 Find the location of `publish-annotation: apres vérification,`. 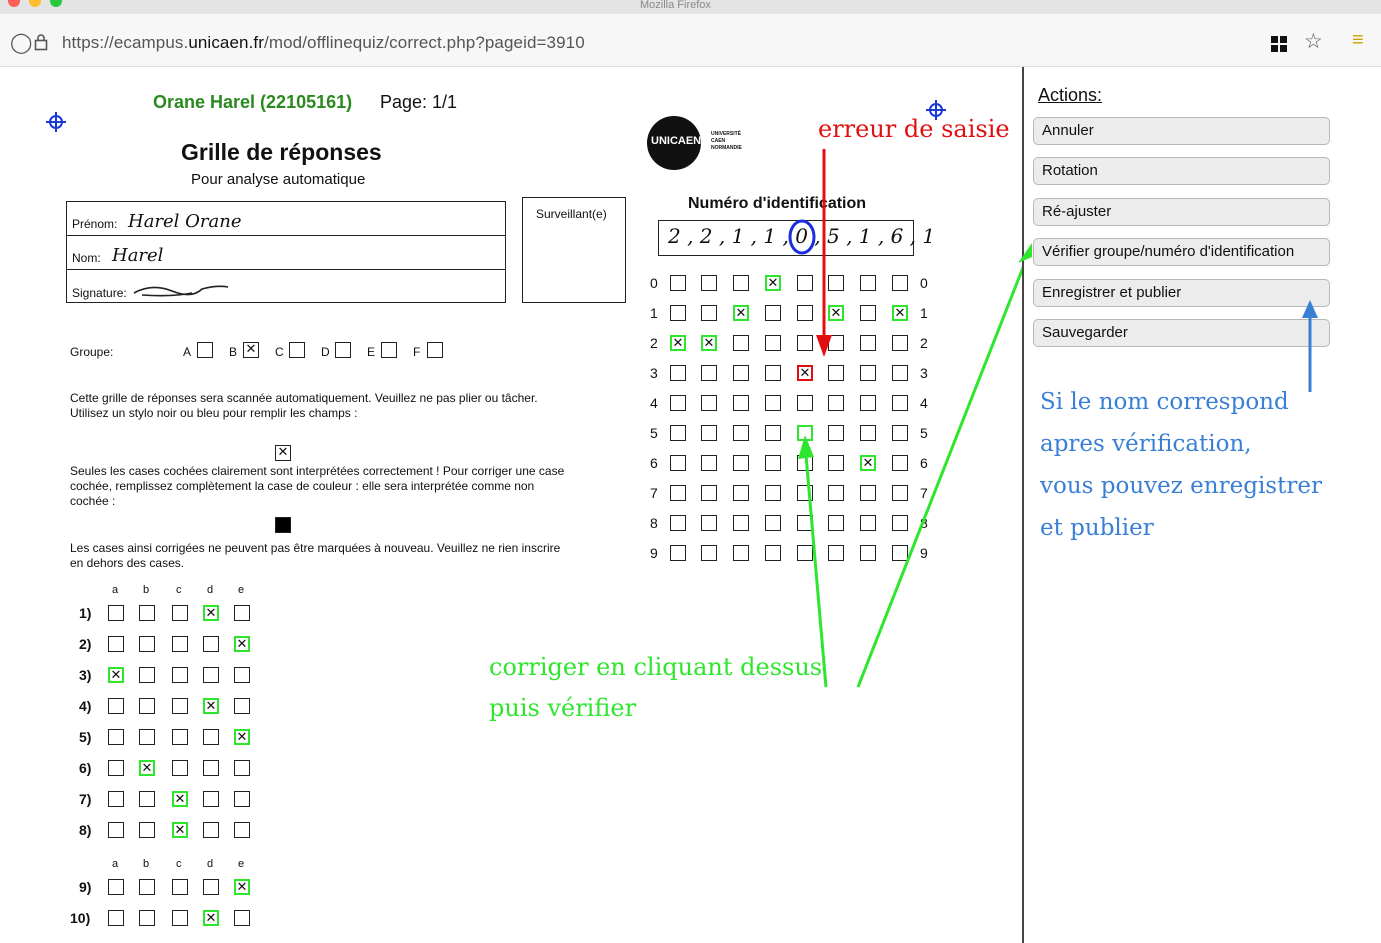

publish-annotation: apres vérification, is located at coordinates (1146, 444).